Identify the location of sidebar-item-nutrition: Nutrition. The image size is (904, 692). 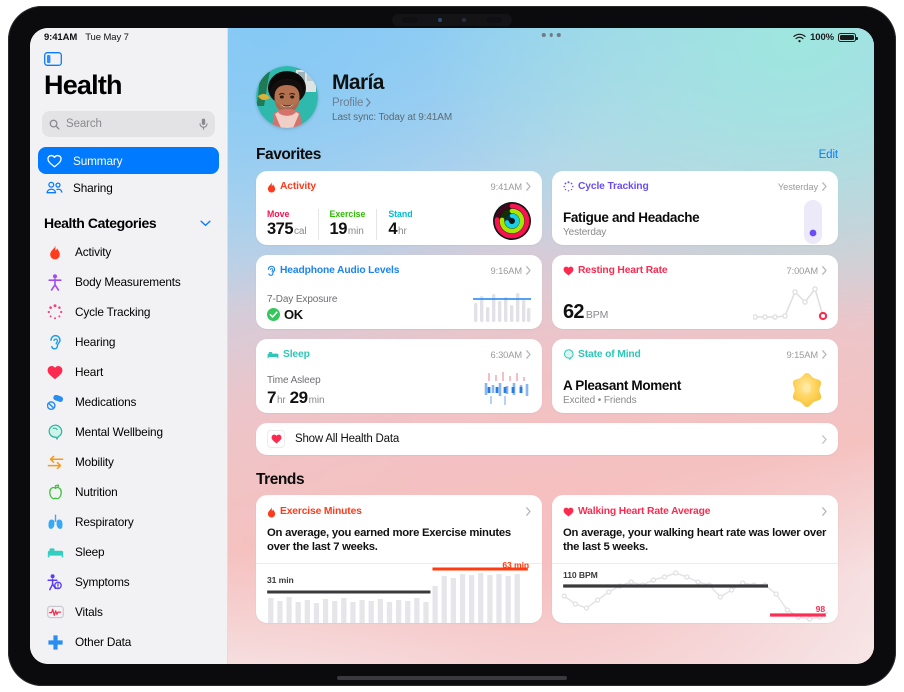
(128, 492).